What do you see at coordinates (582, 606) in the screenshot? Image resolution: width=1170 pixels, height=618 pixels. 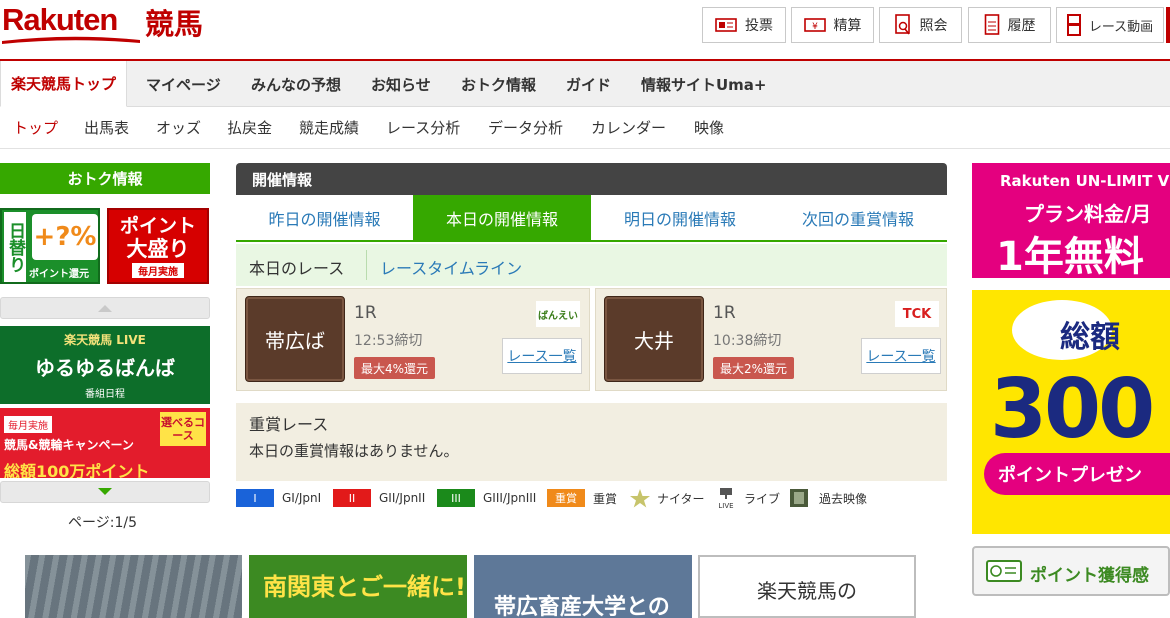 I see `obihiro-univ-text: 帯広畜産大学との` at bounding box center [582, 606].